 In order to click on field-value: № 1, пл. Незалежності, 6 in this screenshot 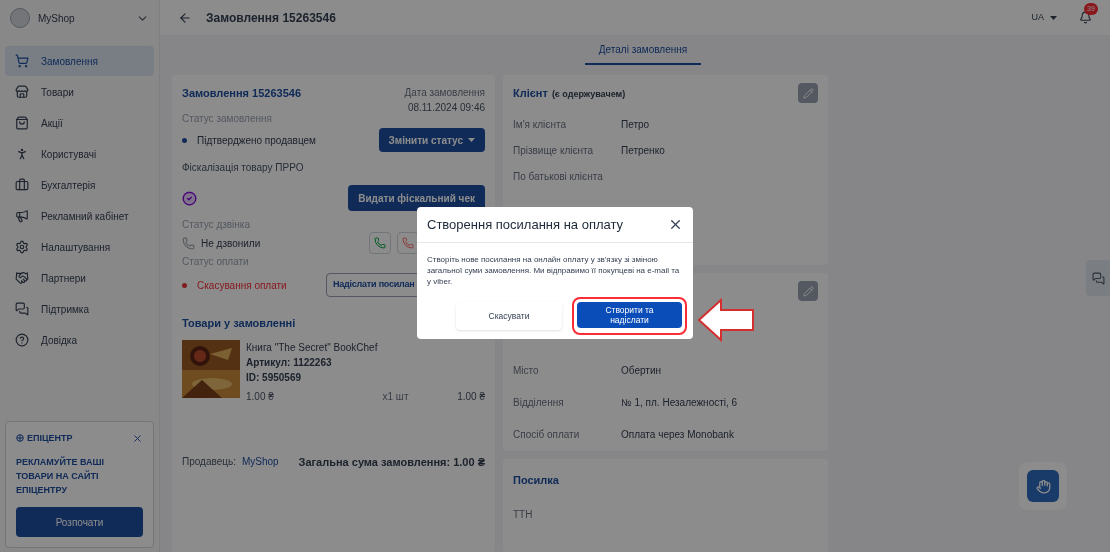, I will do `click(679, 402)`.